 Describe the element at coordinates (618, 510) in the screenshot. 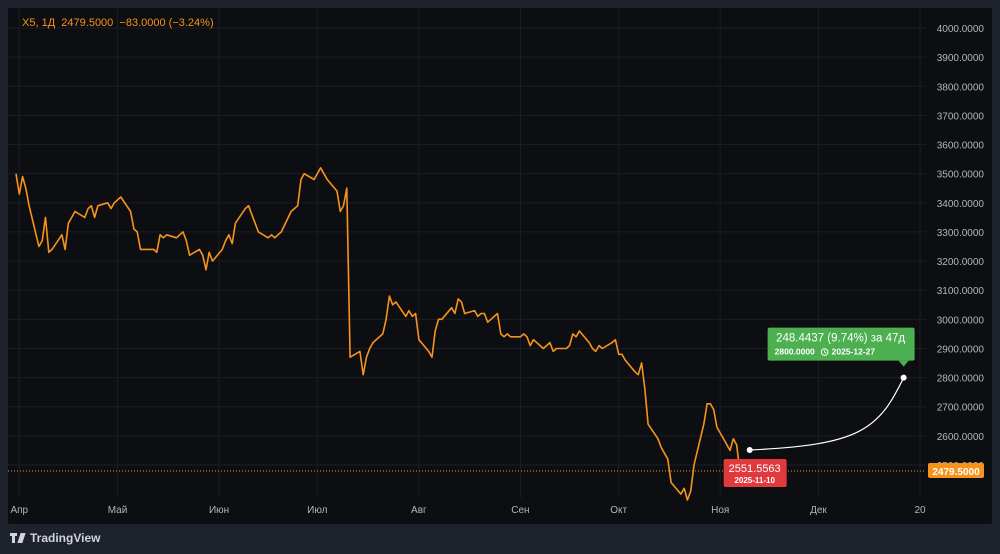

I see `x-tick-label: Окт` at that location.